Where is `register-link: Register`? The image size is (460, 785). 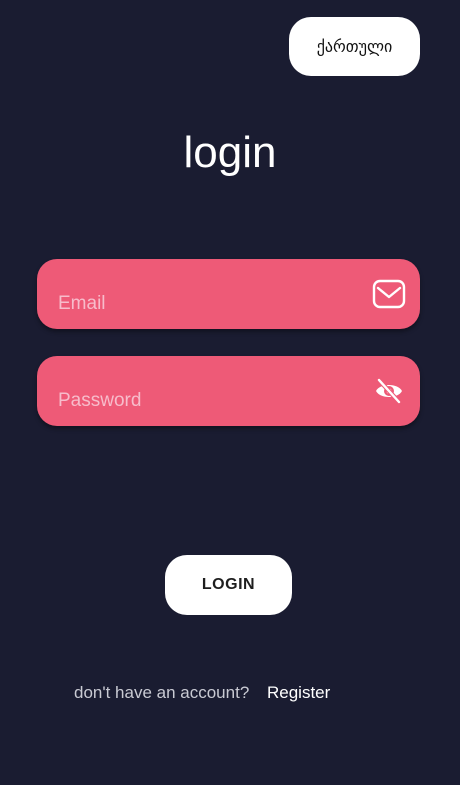 register-link: Register is located at coordinates (298, 693).